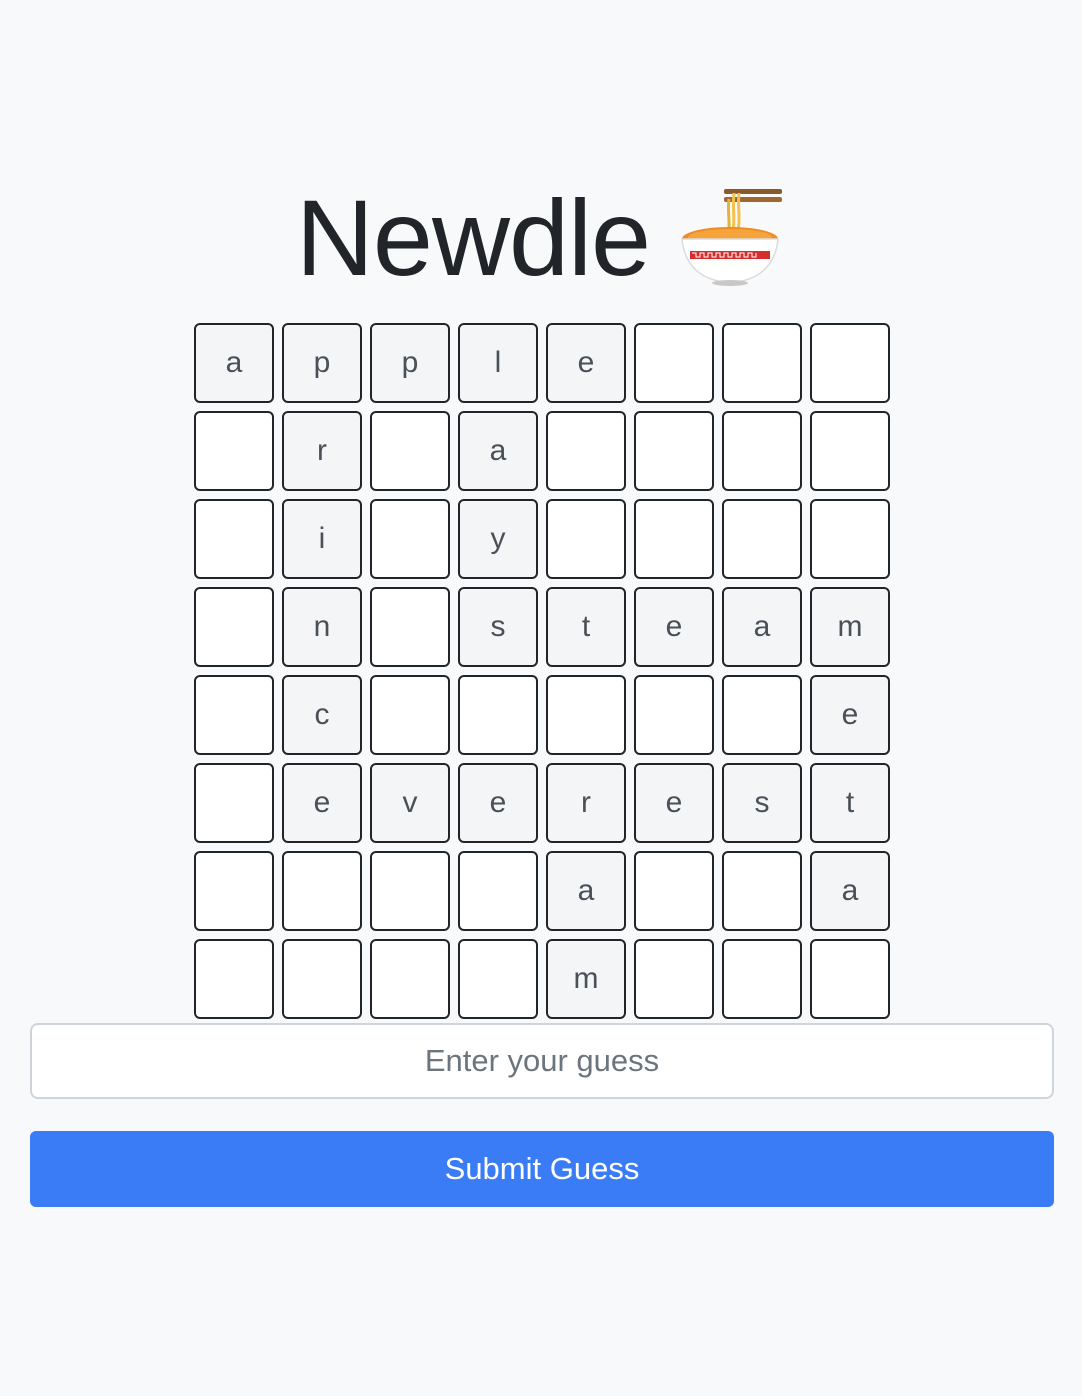 This screenshot has height=1396, width=1082. I want to click on submit-guess-button: Submit Guess, so click(542, 1169).